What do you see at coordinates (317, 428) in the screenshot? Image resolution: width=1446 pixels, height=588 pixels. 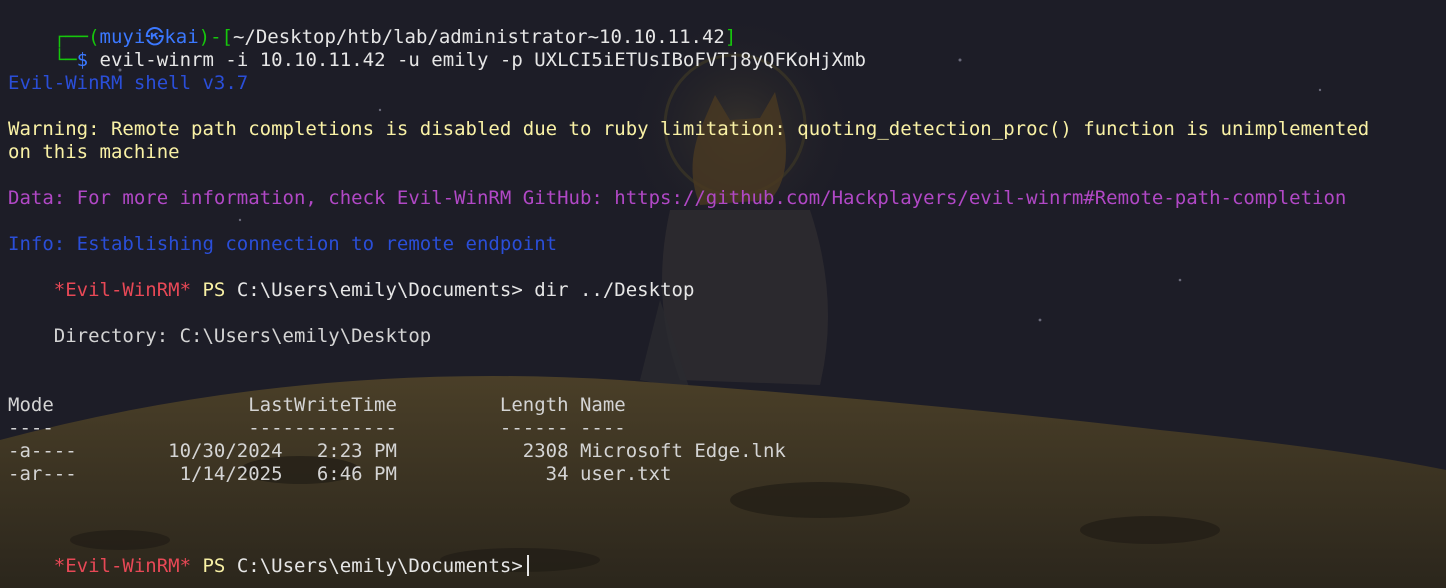 I see `listing-underline: ---- ------------- ------ ----` at bounding box center [317, 428].